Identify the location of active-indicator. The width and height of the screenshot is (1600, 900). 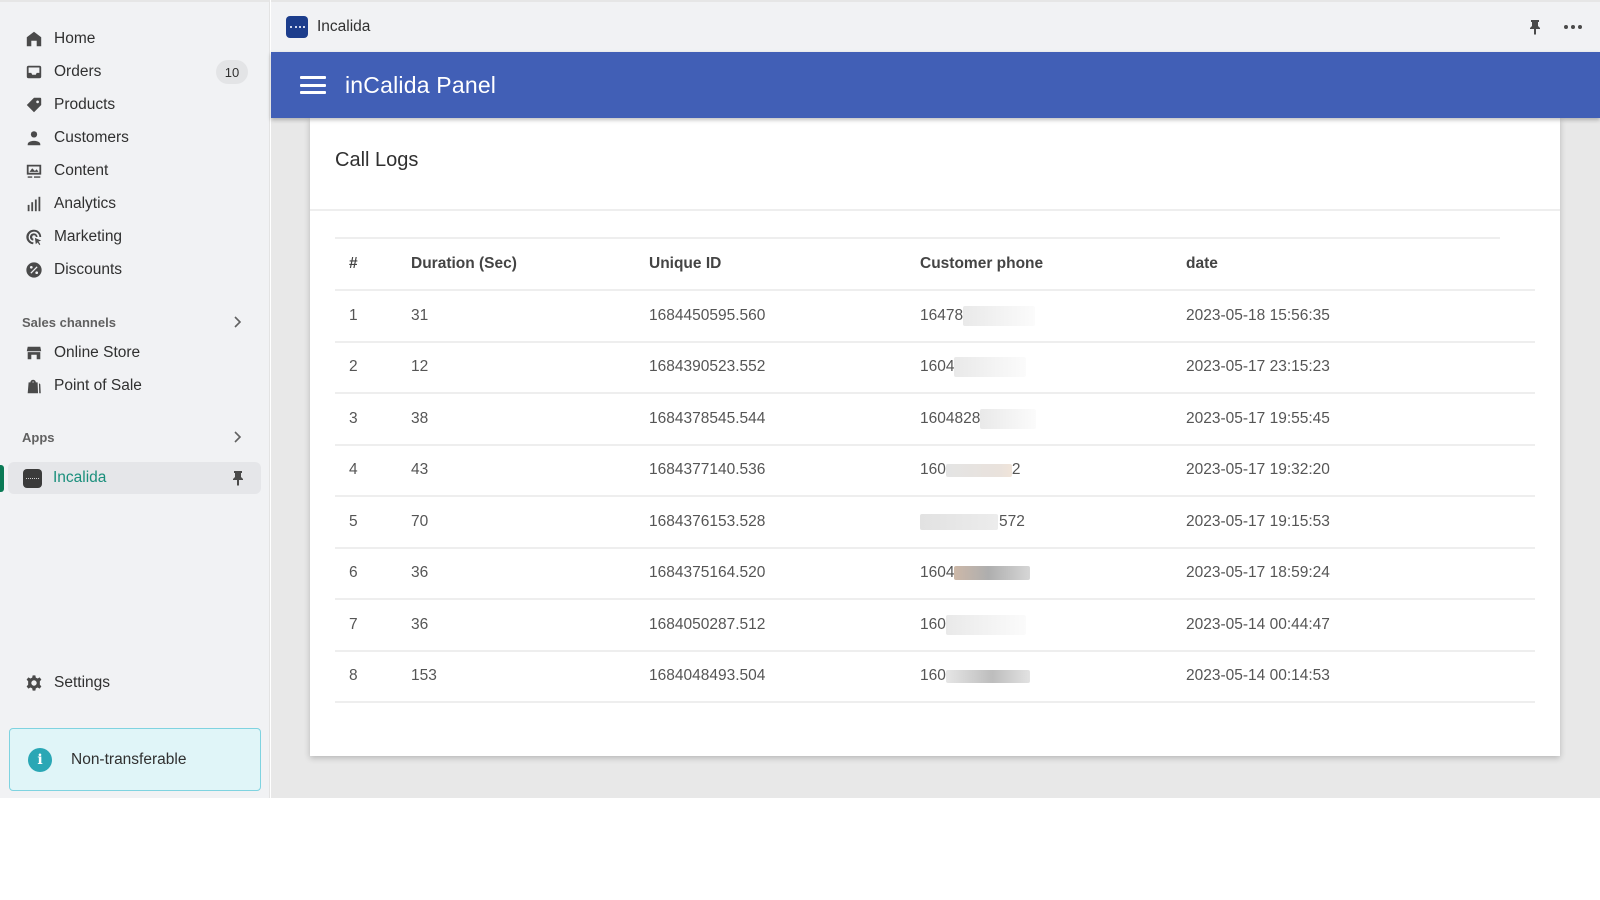
(2, 478).